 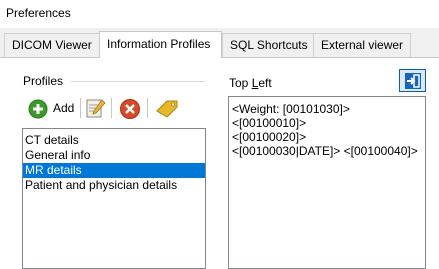 I want to click on editor-line: <Weight: [00101030]>, so click(x=291, y=109).